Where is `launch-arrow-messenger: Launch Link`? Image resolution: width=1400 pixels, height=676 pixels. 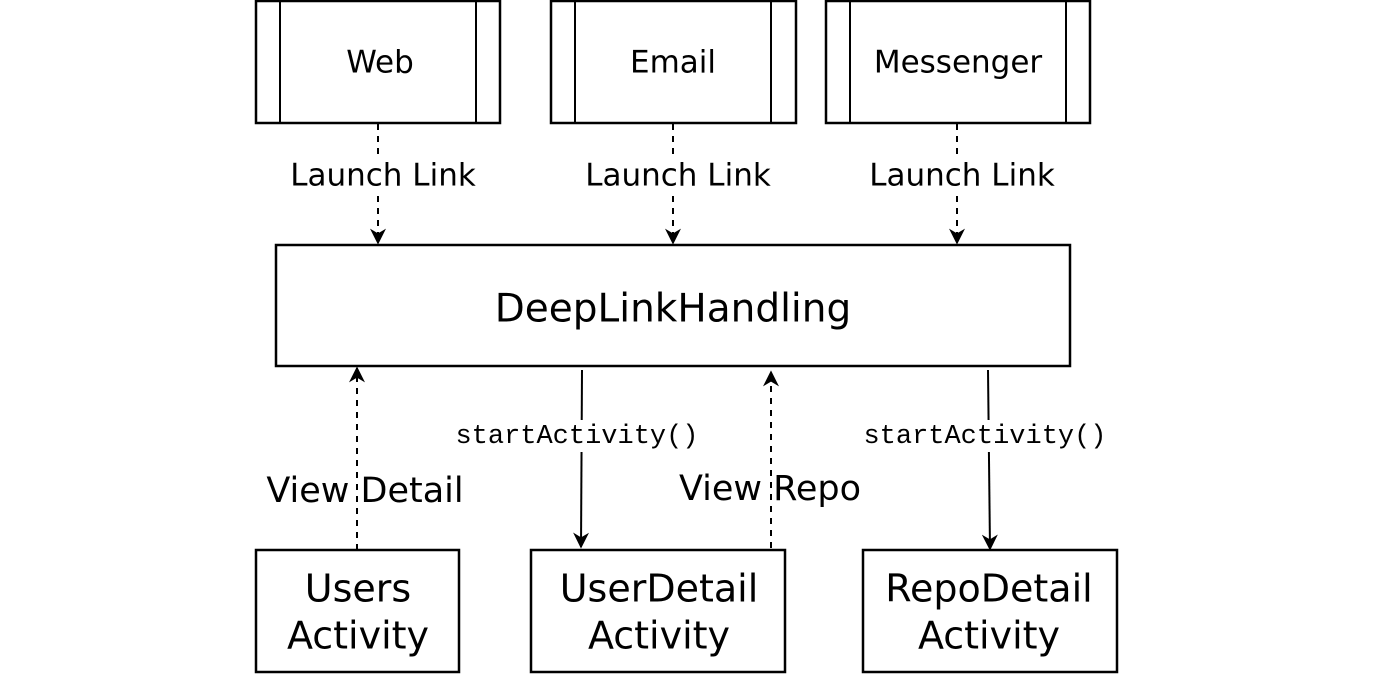
launch-arrow-messenger: Launch Link is located at coordinates (962, 184).